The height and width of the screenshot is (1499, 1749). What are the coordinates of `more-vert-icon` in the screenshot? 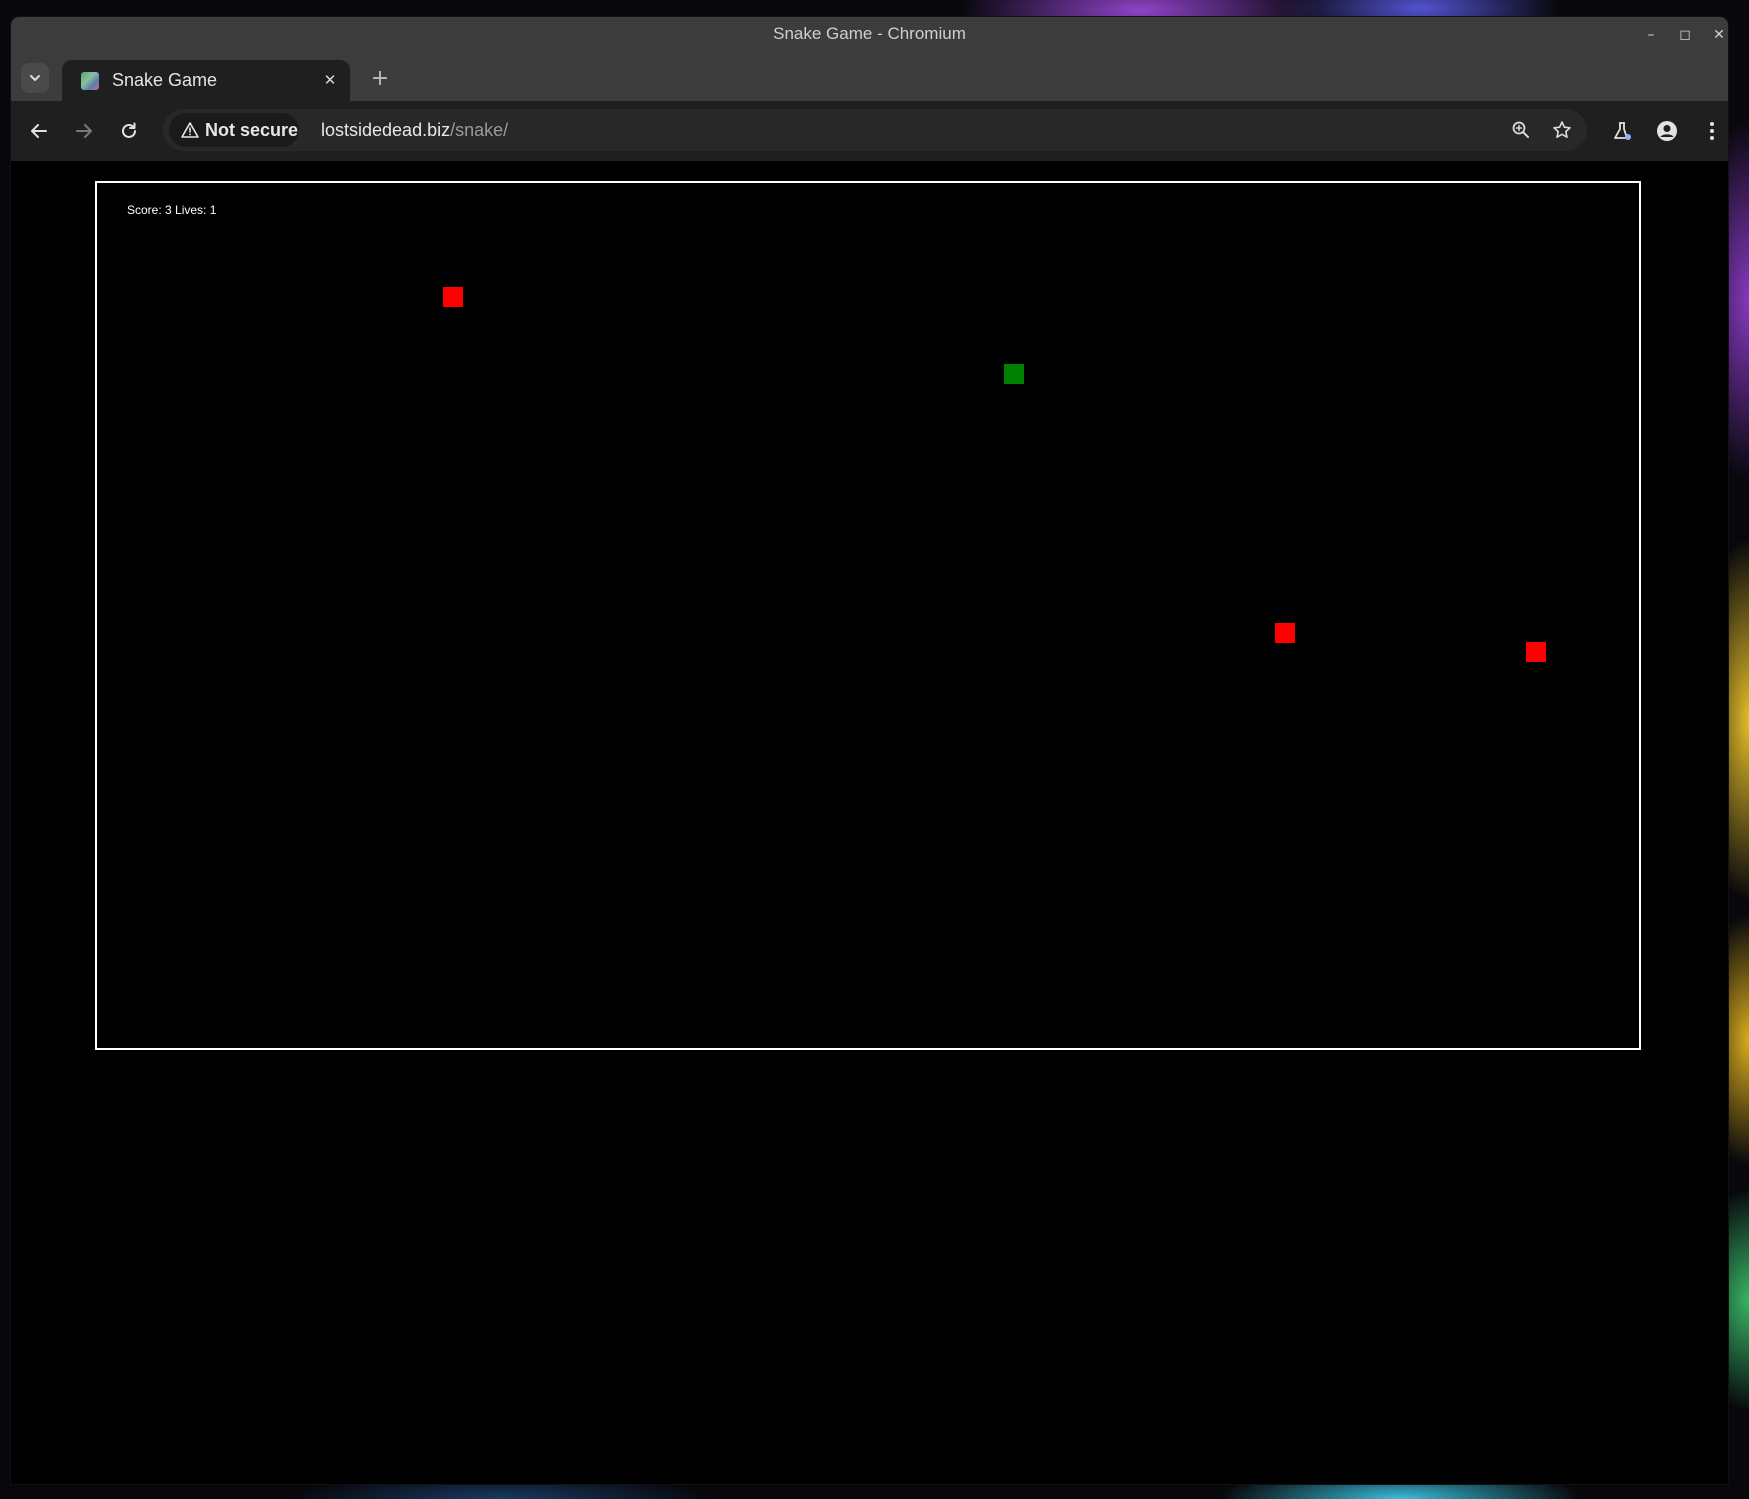 It's located at (1712, 131).